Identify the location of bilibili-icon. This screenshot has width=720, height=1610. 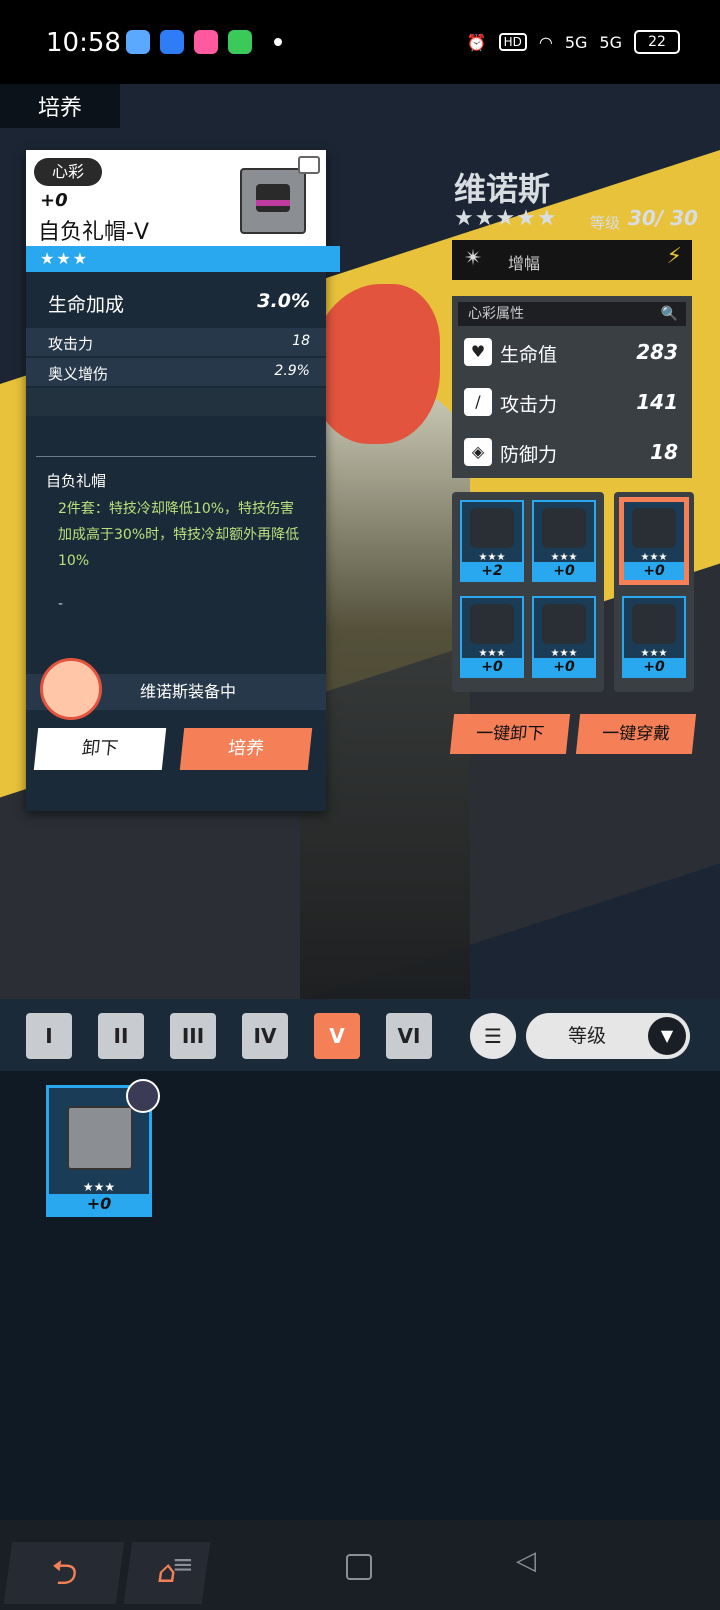
(206, 42).